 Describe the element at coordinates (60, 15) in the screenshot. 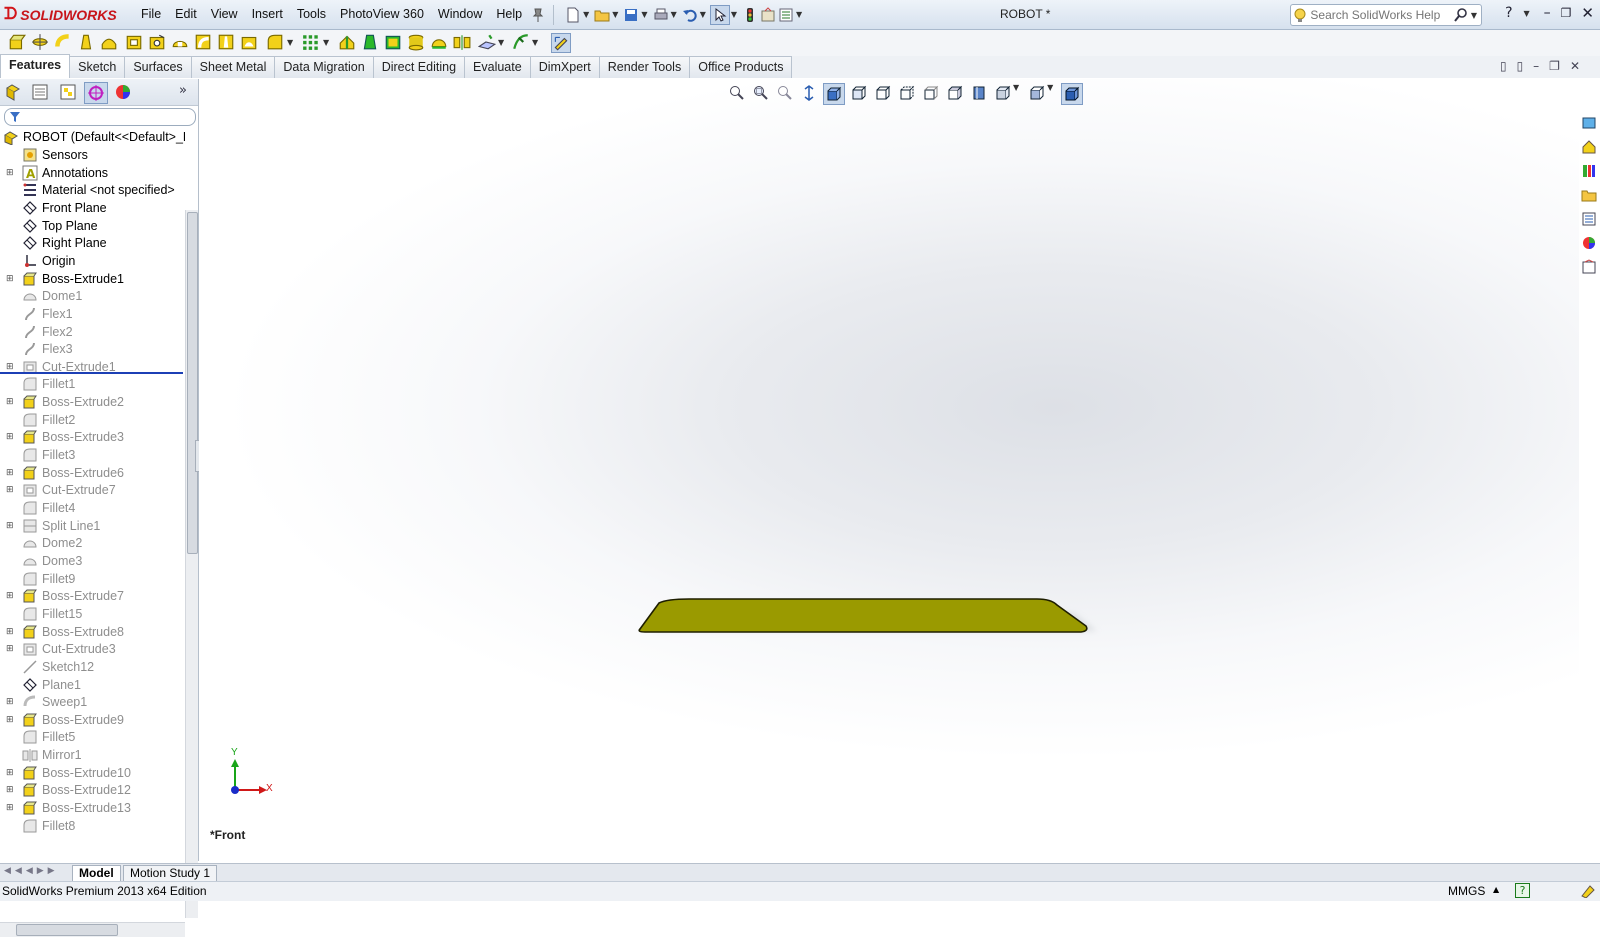

I see `solidworks-logo: ᗪ SOLIDWORKS` at that location.